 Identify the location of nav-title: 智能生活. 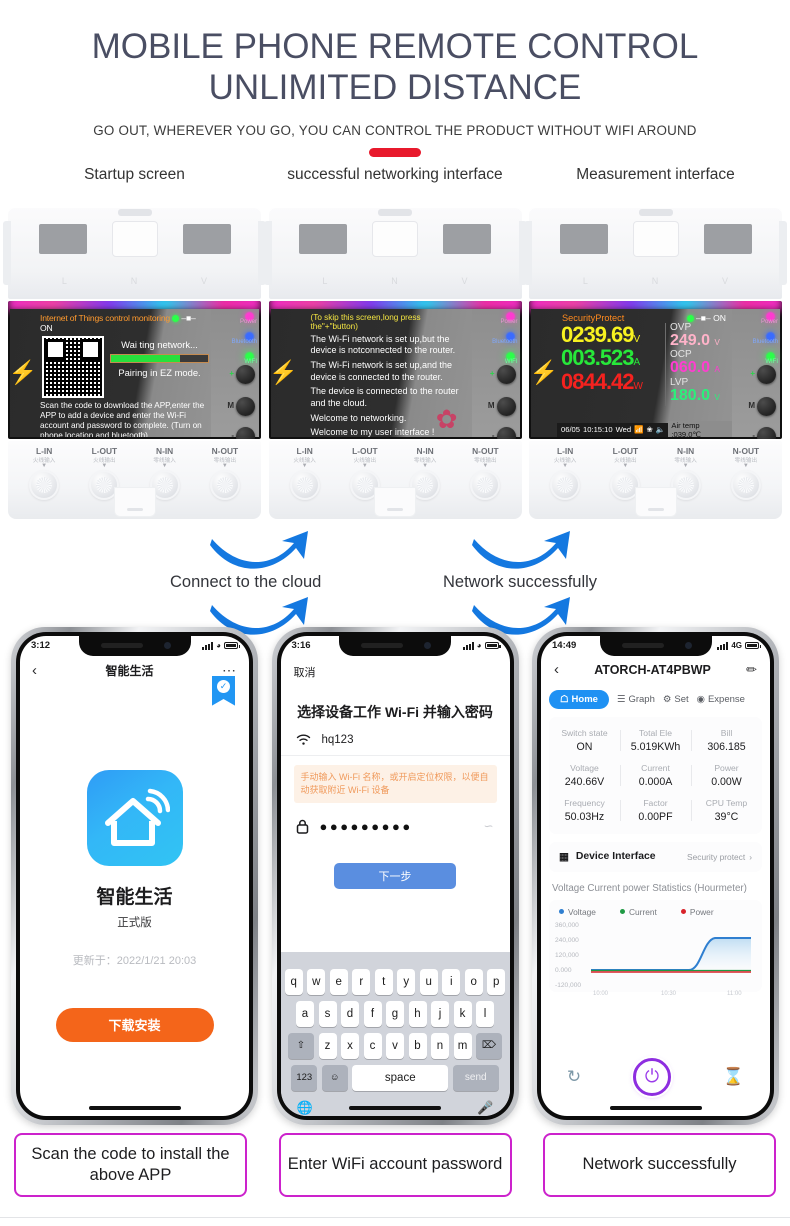
(129, 671).